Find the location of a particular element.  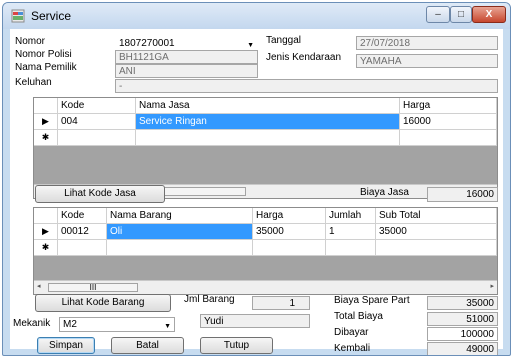

biaya-jasa-field: 16000 is located at coordinates (462, 194).